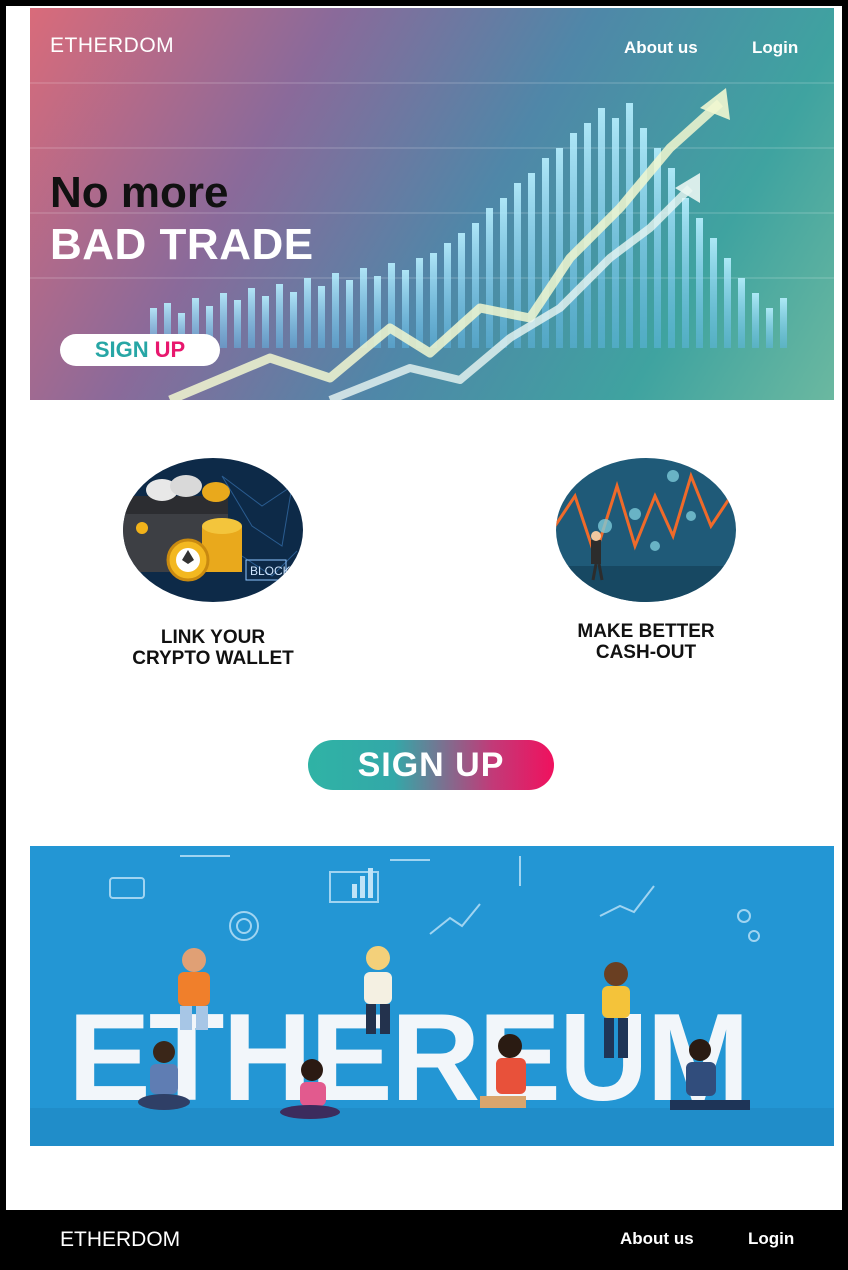 This screenshot has height=1270, width=848. I want to click on feature-link-wallet: BLOCK LINK YOUR CRYPTO WALLET, so click(213, 562).